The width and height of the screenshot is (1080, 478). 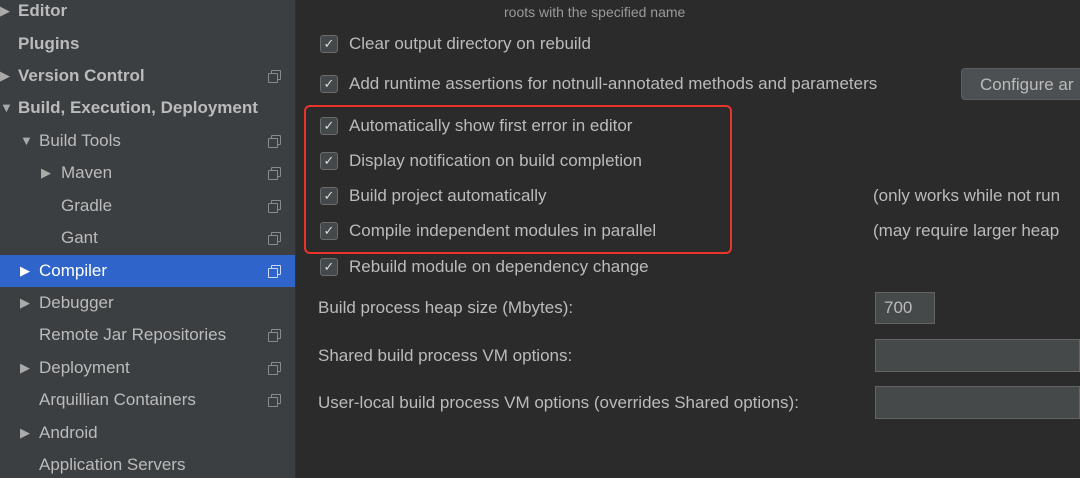 I want to click on sidebar-item-plugins: Plugins, so click(x=147, y=44).